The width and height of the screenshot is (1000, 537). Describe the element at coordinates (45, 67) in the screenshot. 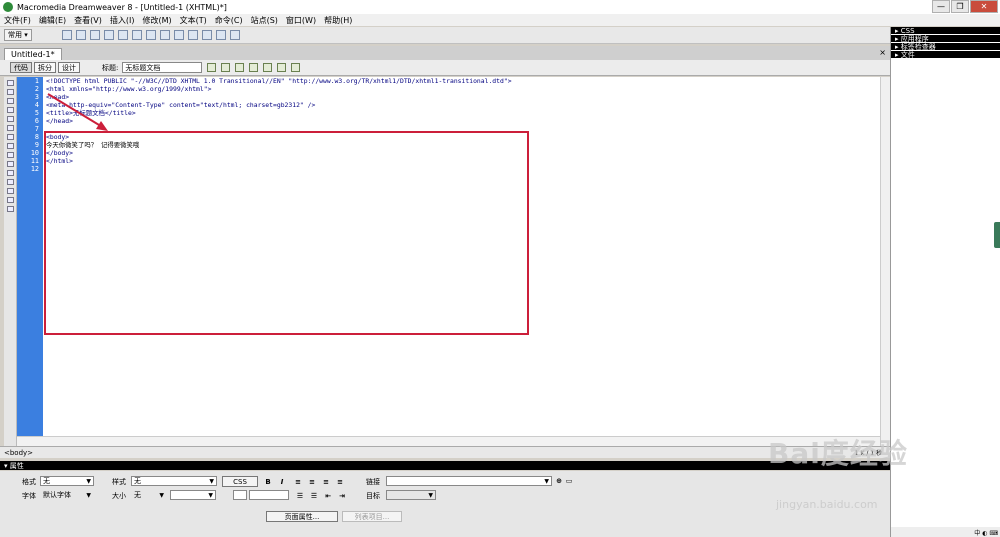

I see `split-view-button: 拆分` at that location.